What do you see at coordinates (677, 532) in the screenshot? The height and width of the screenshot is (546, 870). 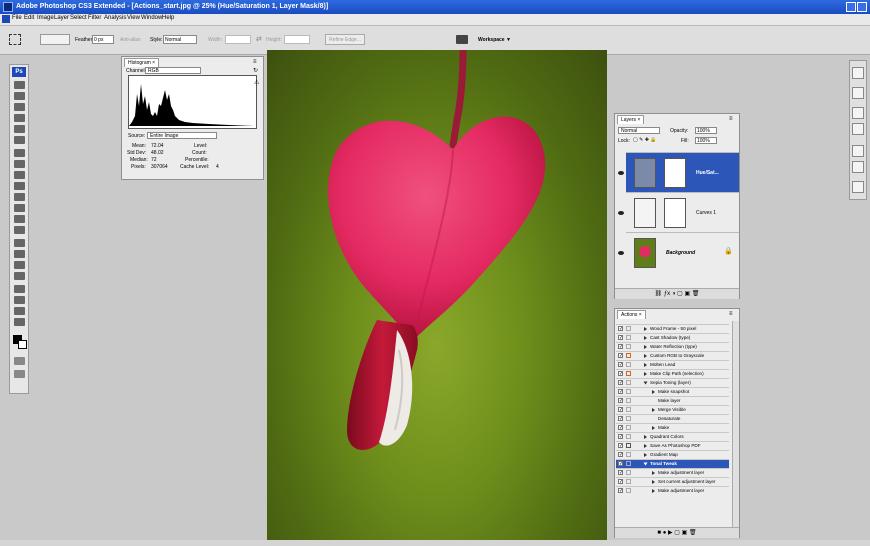 I see `actions-bottom-toolbar: ■ ● ▶ ▢ ▣ 🗑` at bounding box center [677, 532].